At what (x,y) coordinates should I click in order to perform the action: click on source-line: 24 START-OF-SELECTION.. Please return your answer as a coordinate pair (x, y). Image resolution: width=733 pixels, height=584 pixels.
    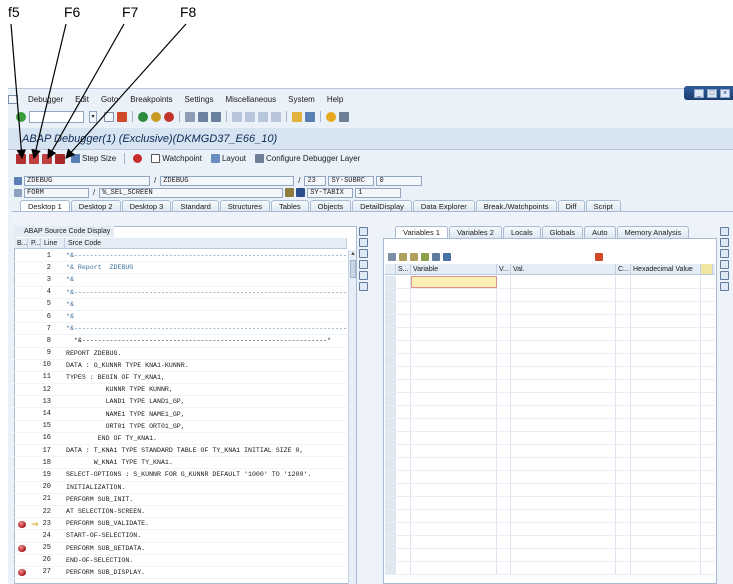
    Looking at the image, I should click on (180, 536).